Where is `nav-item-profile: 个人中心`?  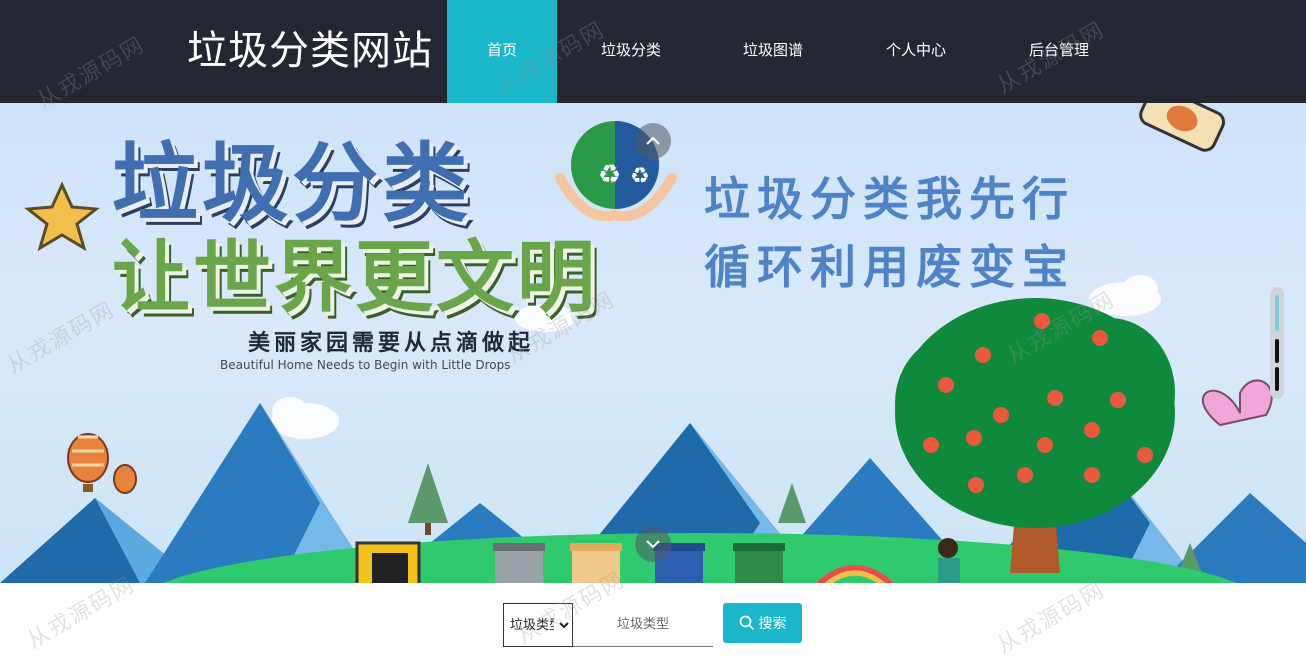 nav-item-profile: 个人中心 is located at coordinates (916, 51).